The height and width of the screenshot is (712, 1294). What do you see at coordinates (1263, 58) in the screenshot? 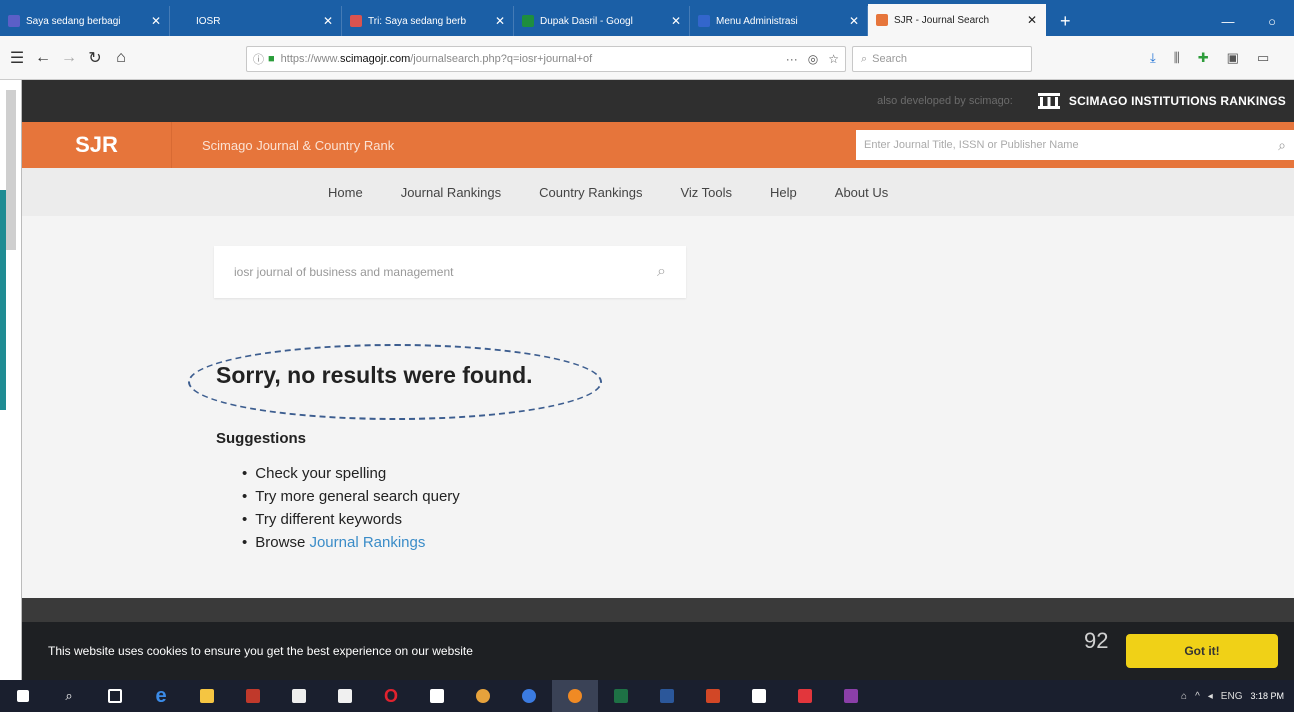
I see `sidebar-toggle-icon: ▭` at bounding box center [1263, 58].